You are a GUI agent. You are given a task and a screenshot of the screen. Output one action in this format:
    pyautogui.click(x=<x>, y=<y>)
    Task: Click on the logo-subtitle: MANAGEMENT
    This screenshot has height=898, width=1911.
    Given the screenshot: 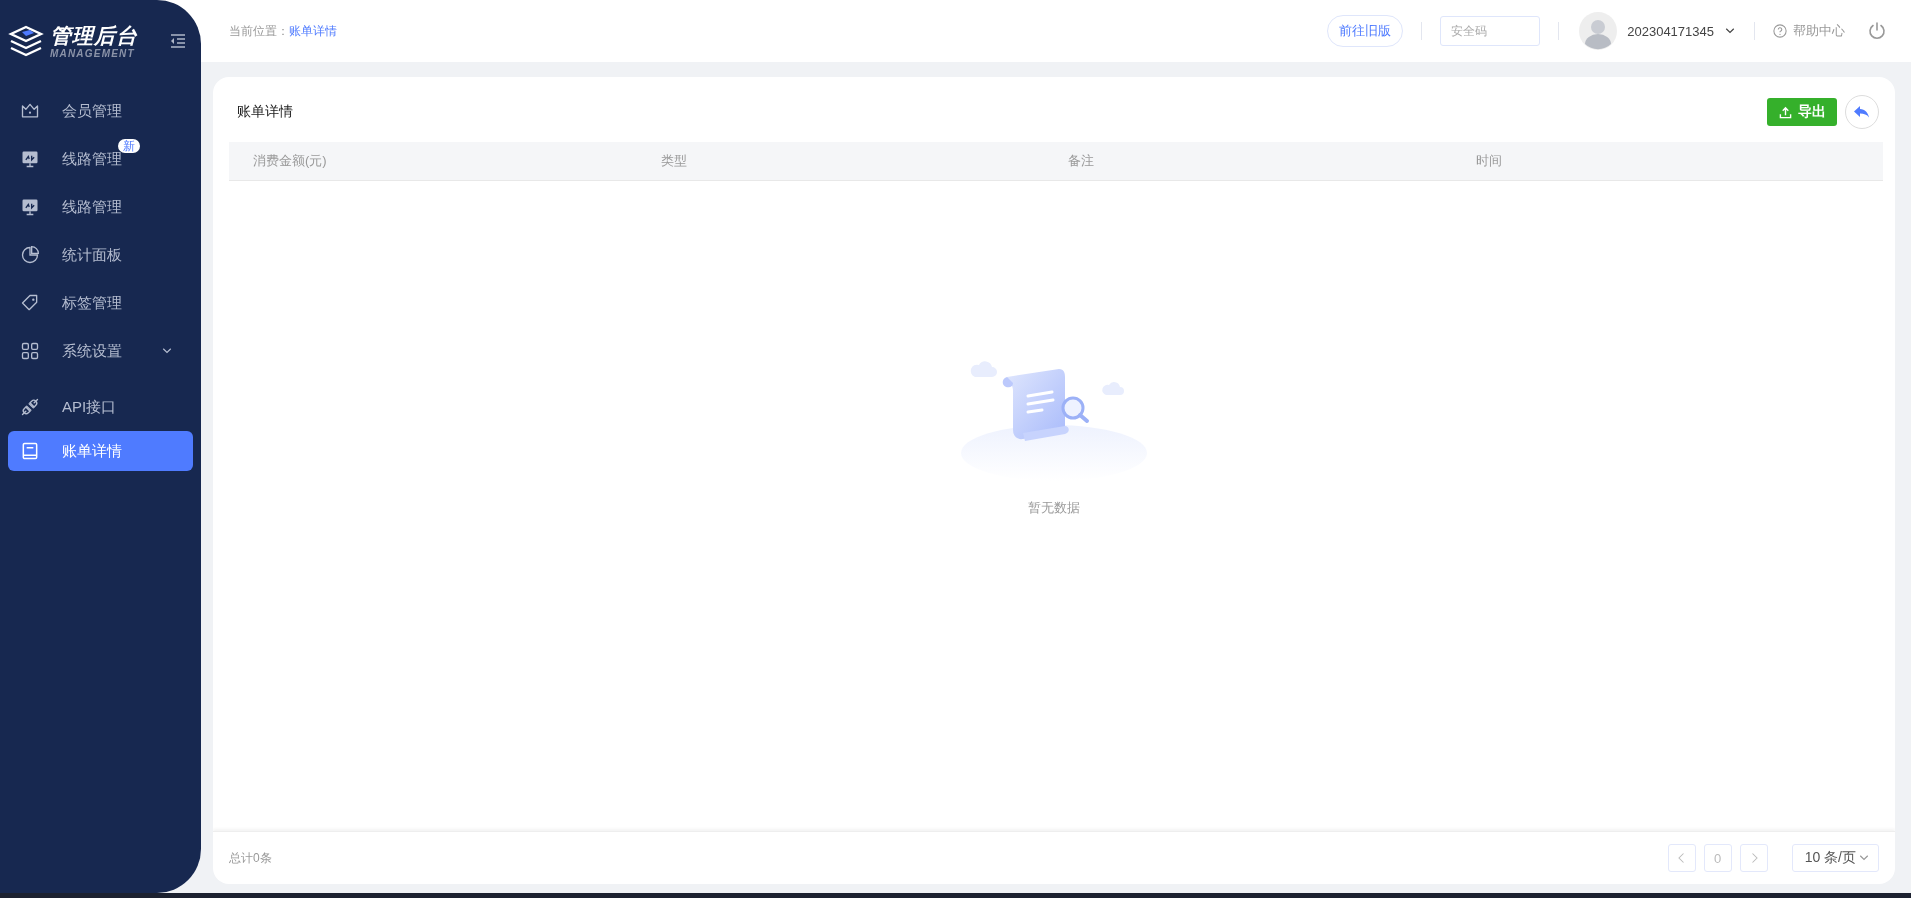 What is the action you would take?
    pyautogui.click(x=93, y=53)
    